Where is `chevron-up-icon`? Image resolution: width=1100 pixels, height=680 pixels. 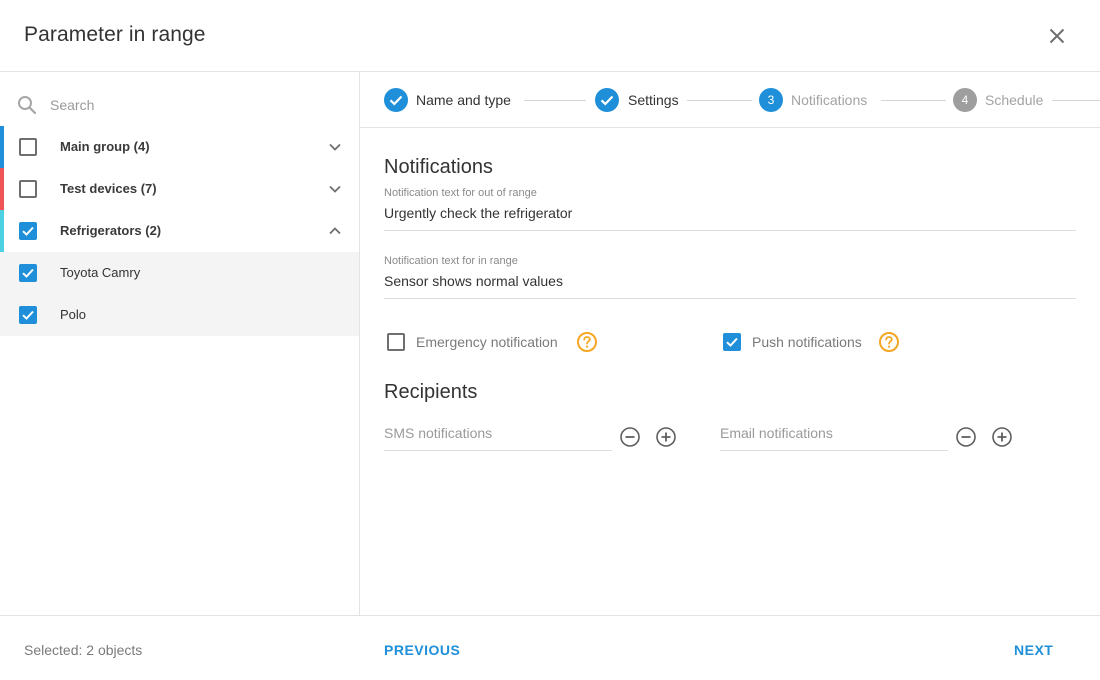 chevron-up-icon is located at coordinates (335, 231).